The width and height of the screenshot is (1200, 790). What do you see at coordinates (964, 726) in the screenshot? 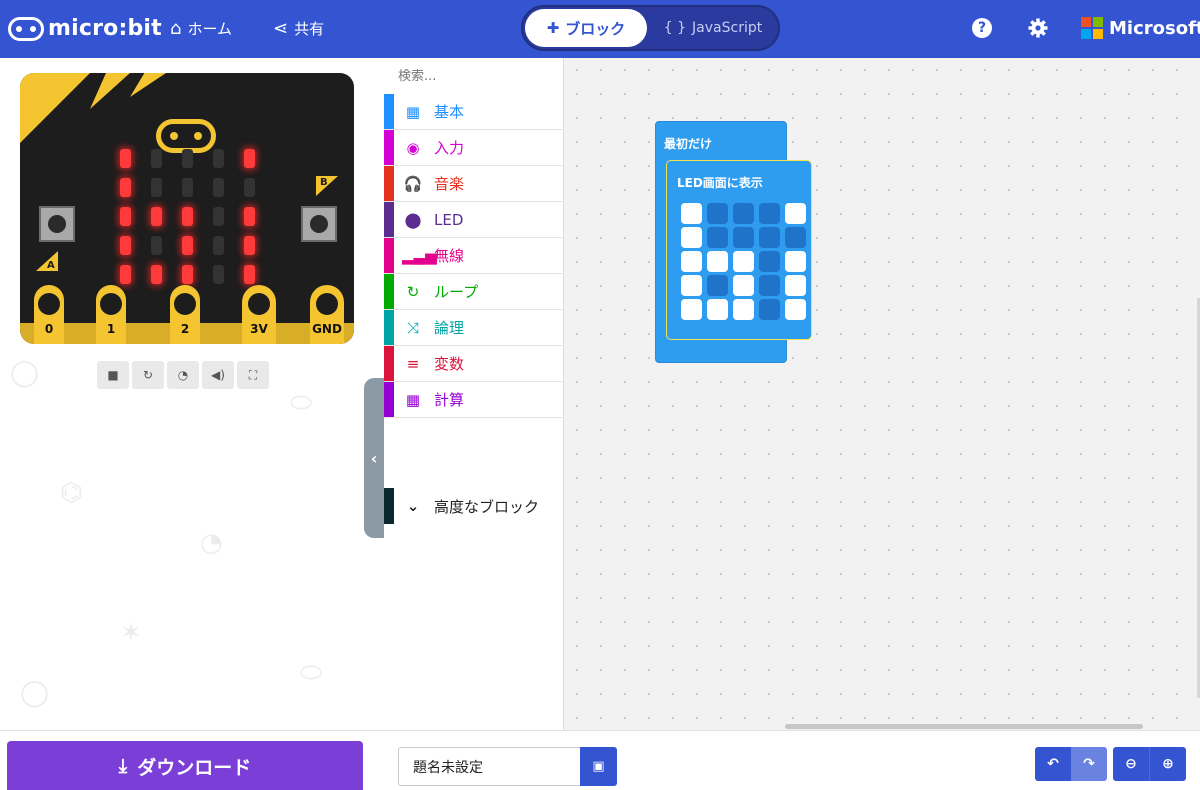
I see `horizontal-scrollbar` at bounding box center [964, 726].